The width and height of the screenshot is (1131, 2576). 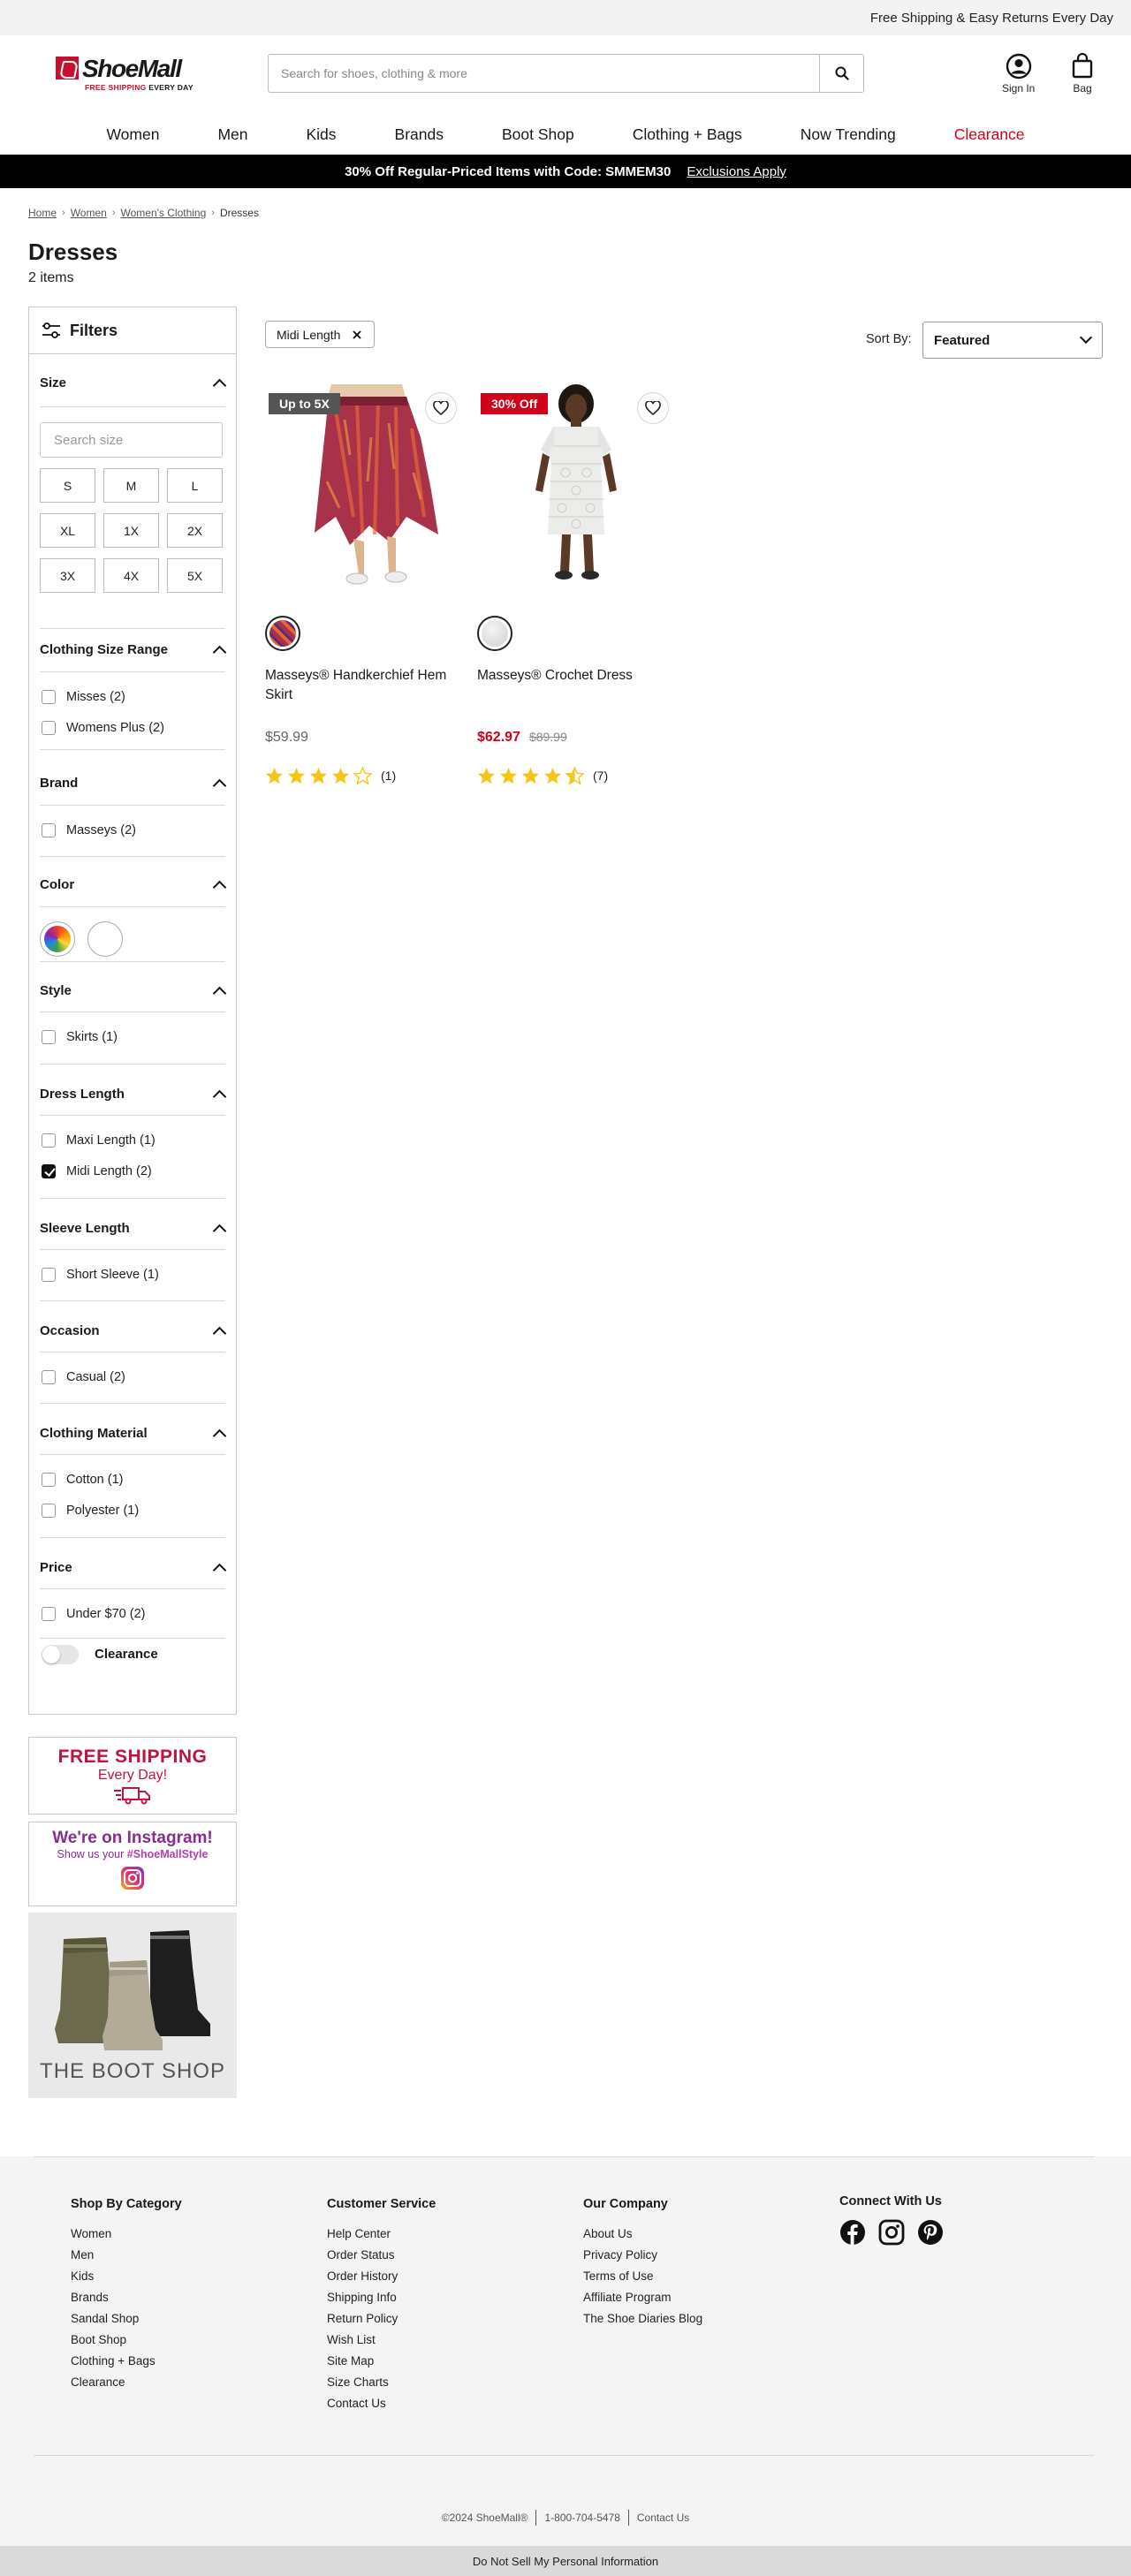 What do you see at coordinates (1019, 74) in the screenshot?
I see `sign-in-button: Sign In` at bounding box center [1019, 74].